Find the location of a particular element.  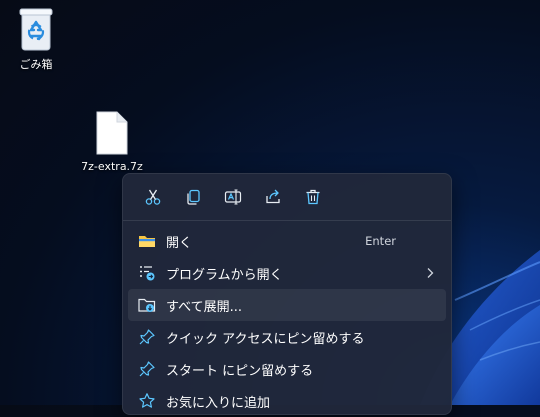

menu-item-accelerator: Enter is located at coordinates (380, 241).